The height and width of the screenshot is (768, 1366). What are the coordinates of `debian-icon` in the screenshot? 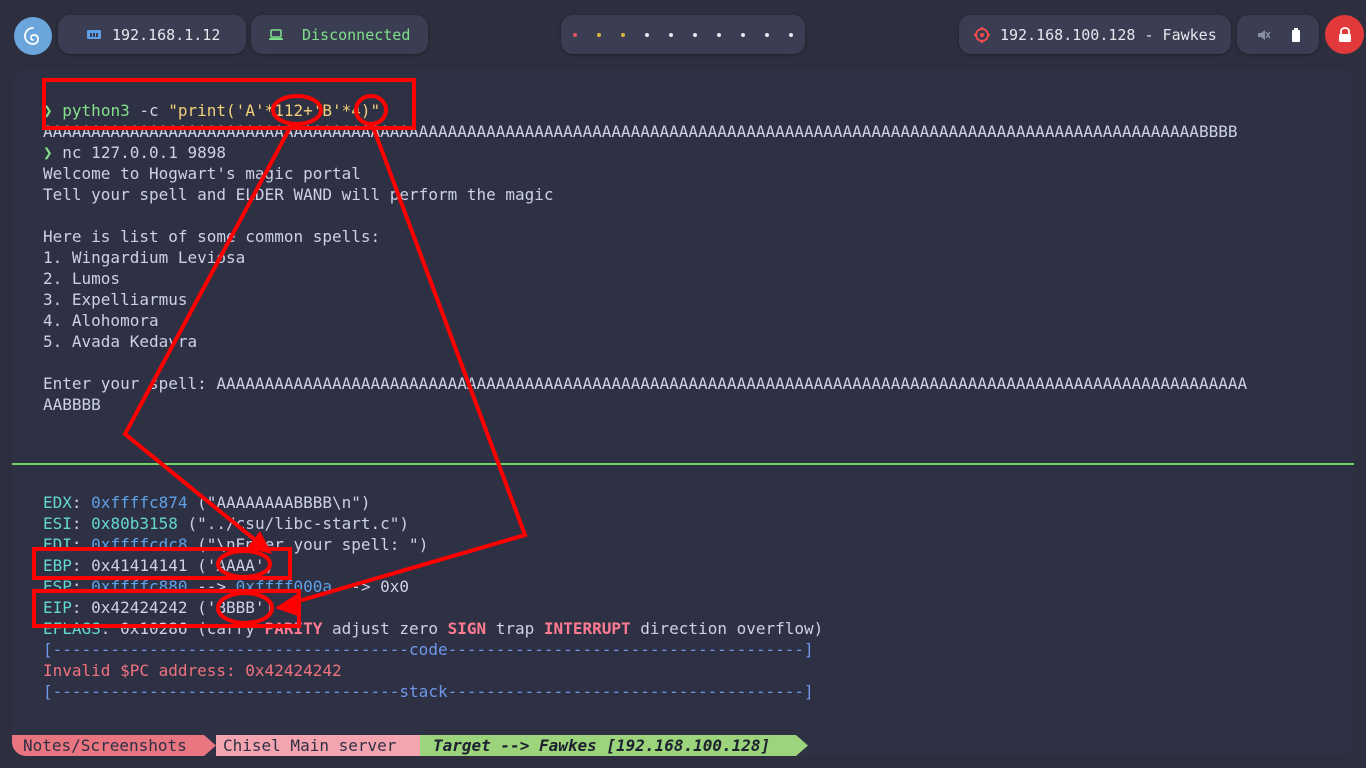 It's located at (31, 36).